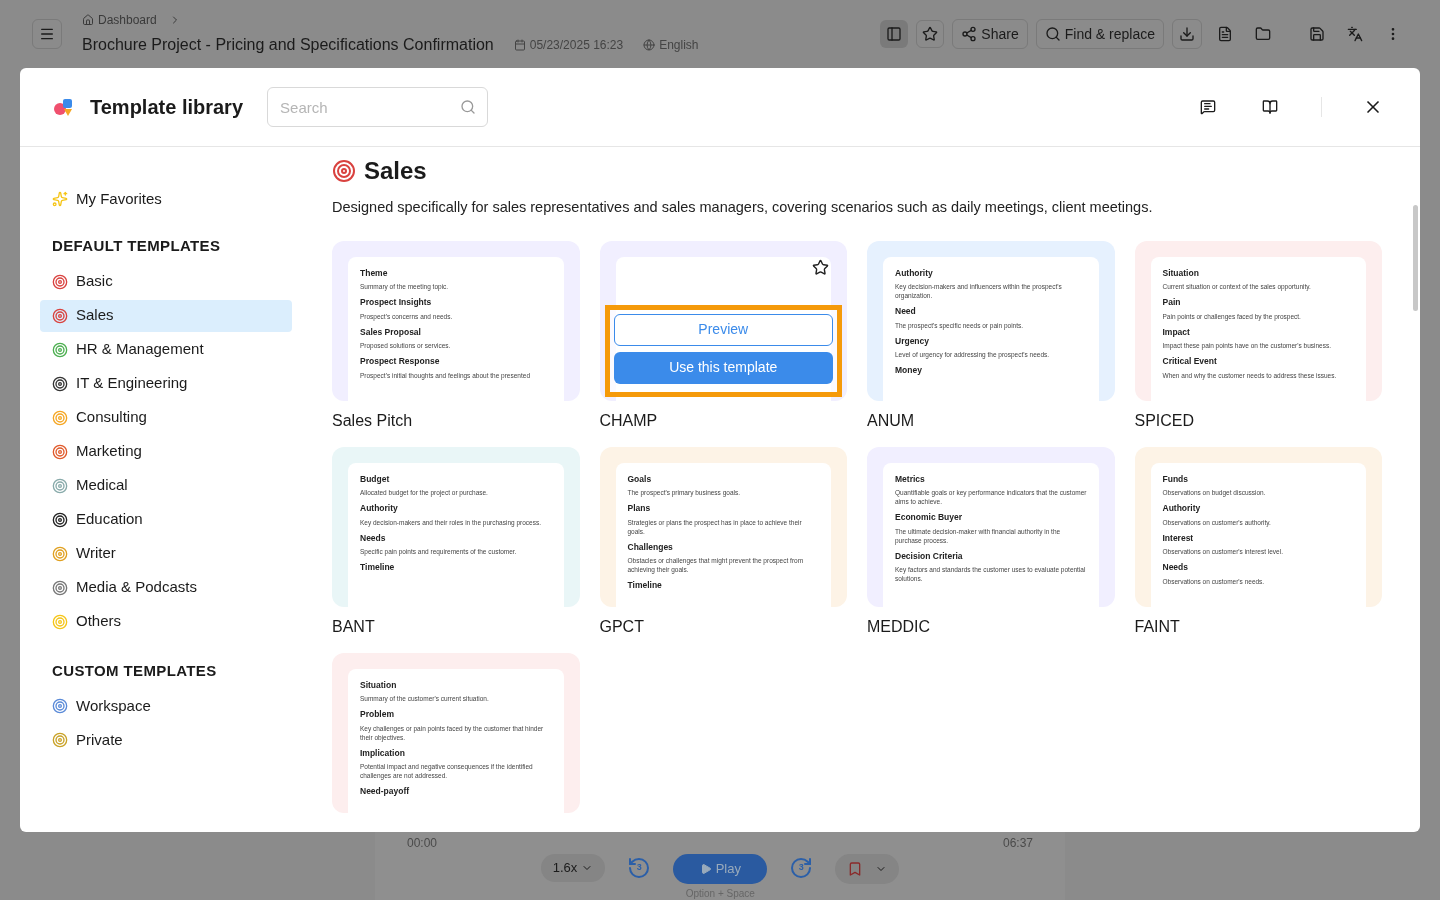 This screenshot has width=1440, height=900. I want to click on home-icon, so click(88, 20).